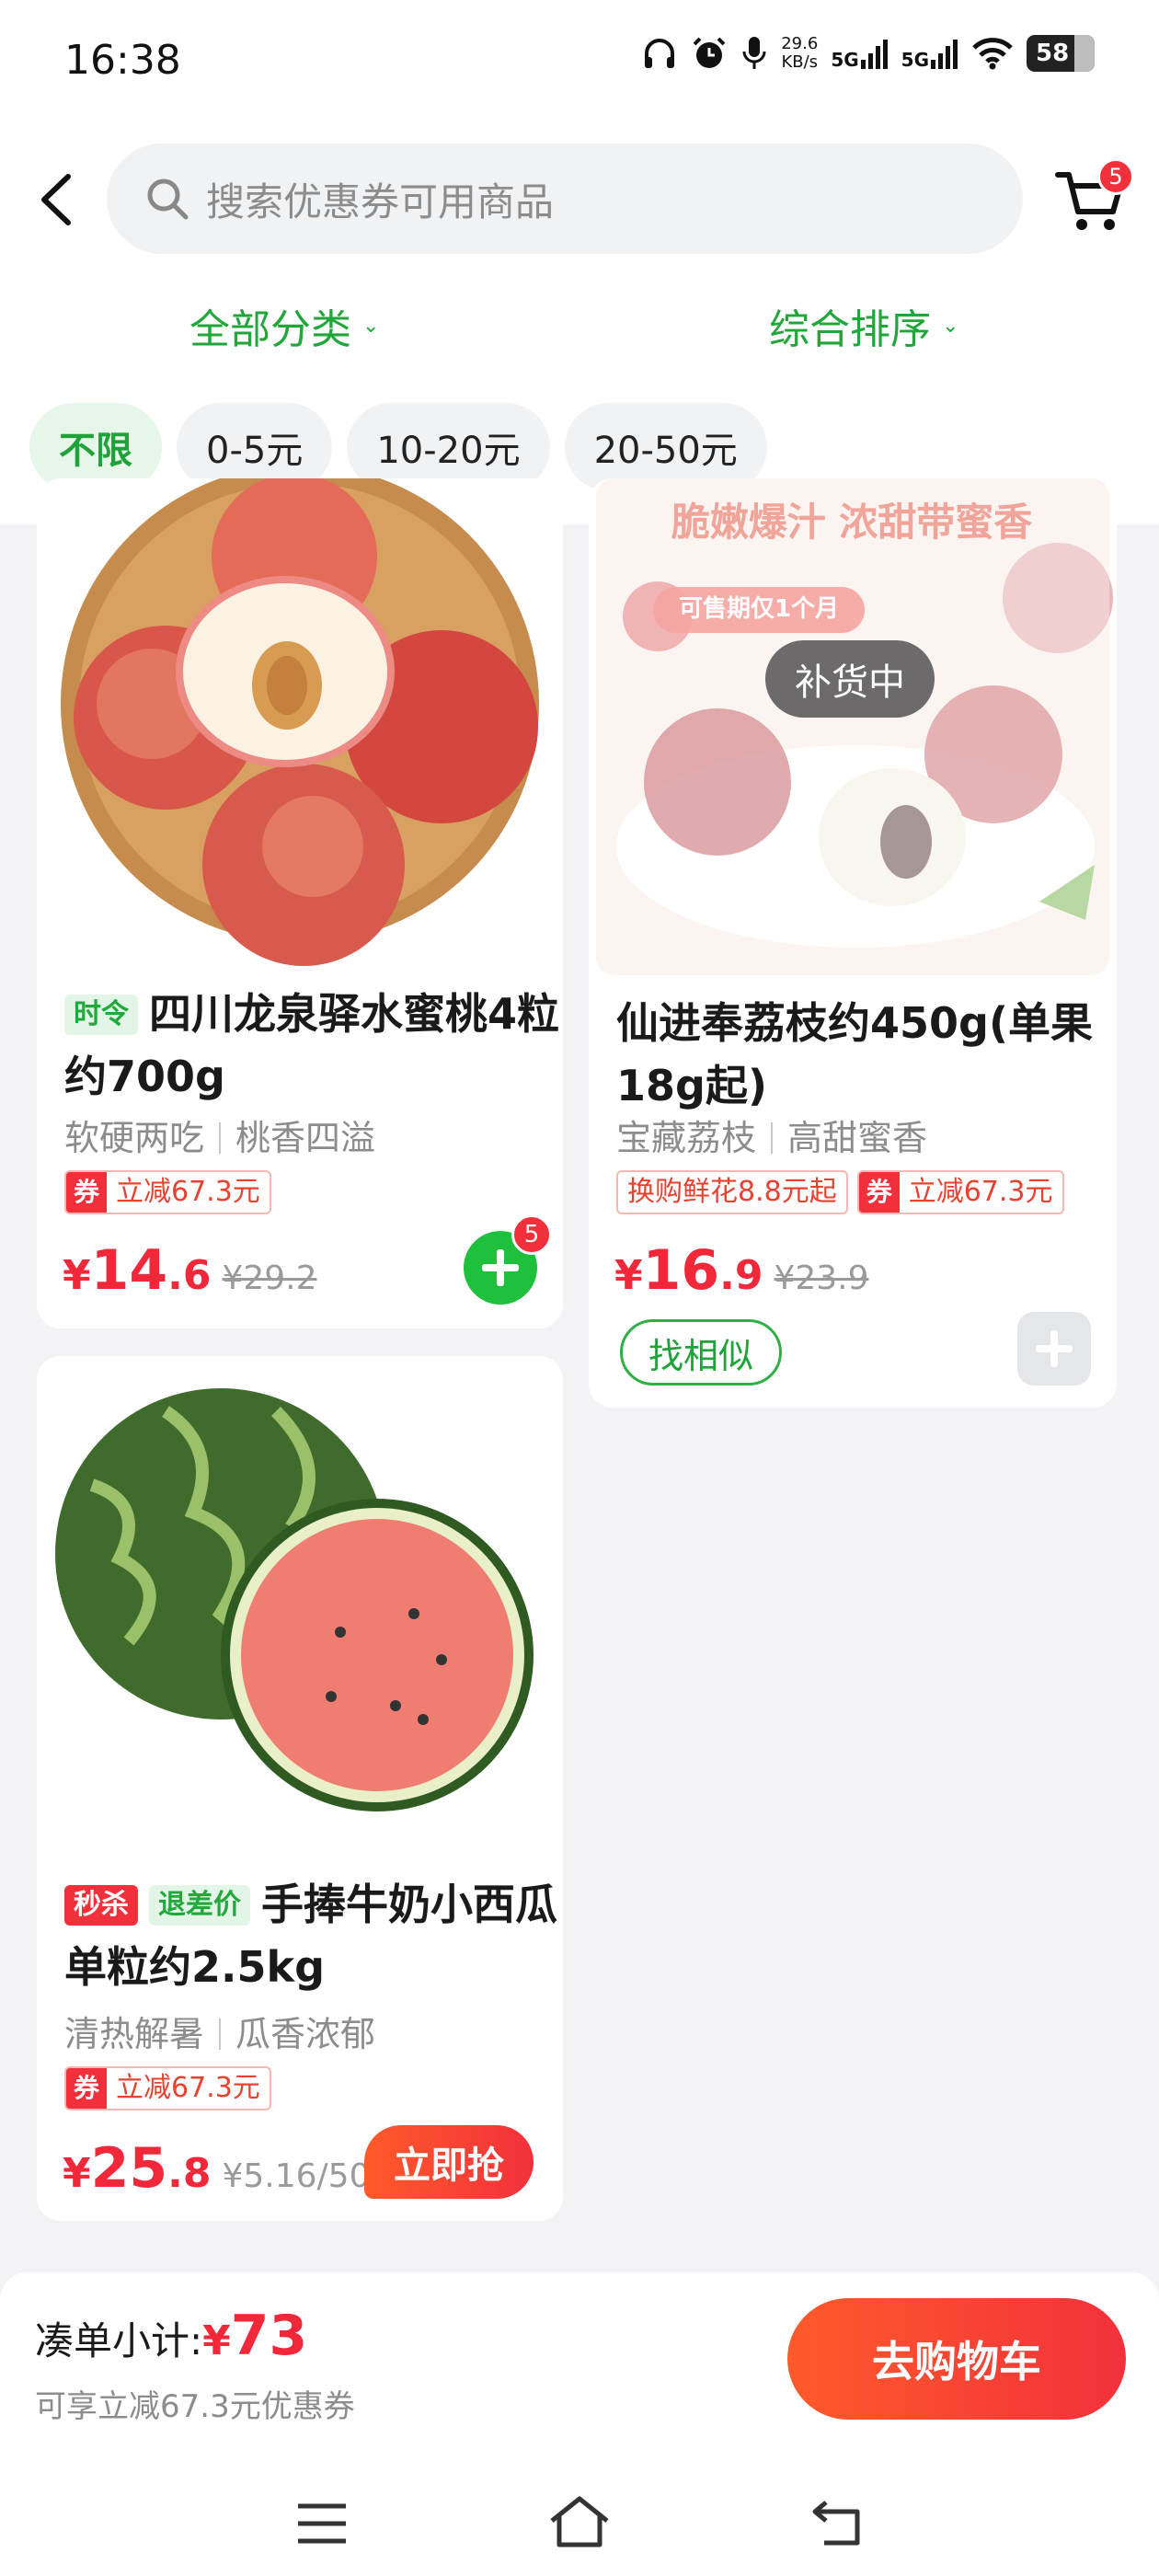 Image resolution: width=1159 pixels, height=2576 pixels. Describe the element at coordinates (122, 60) in the screenshot. I see `status-time: 16:38` at that location.